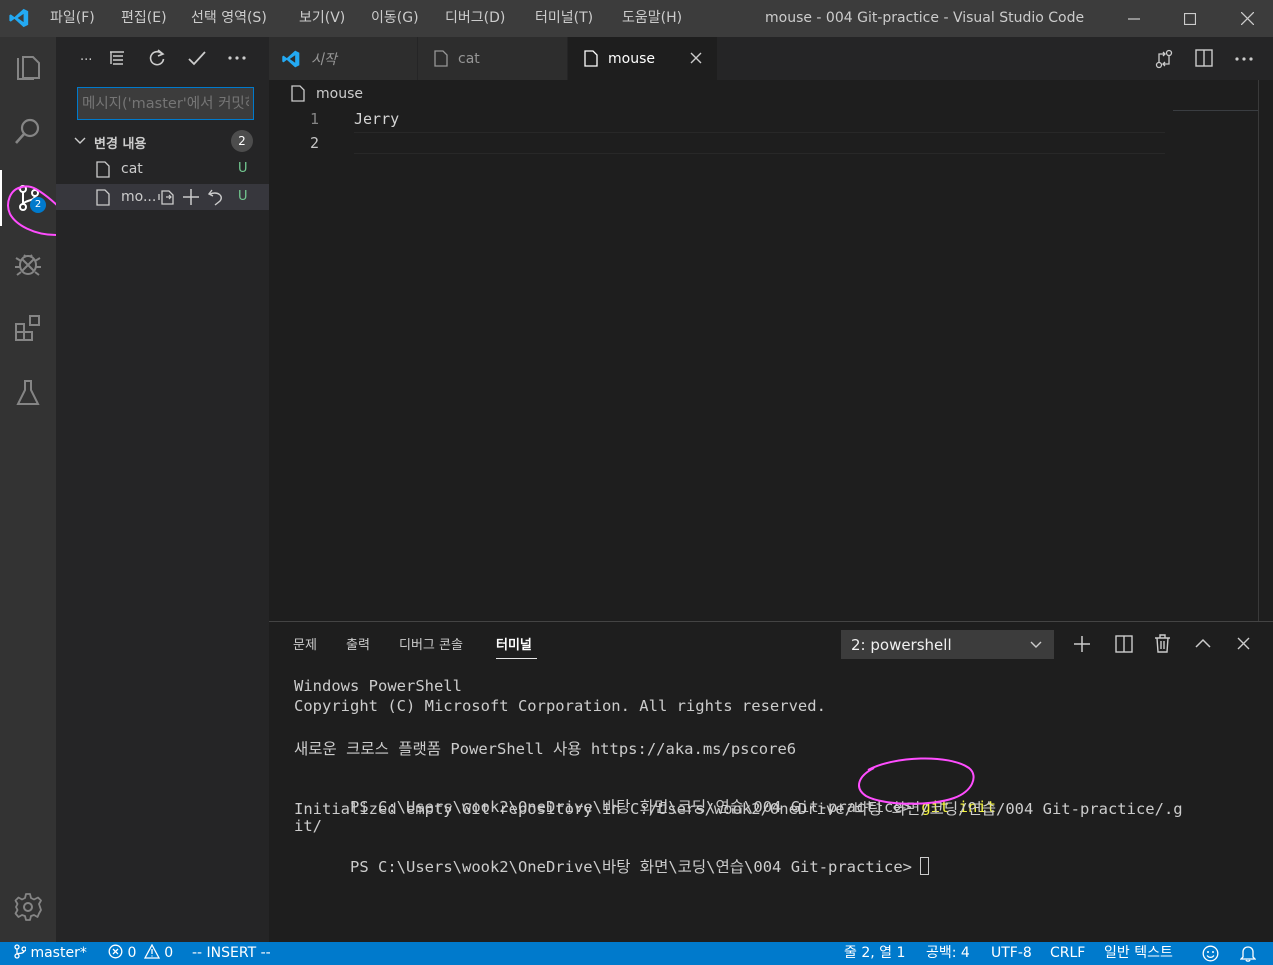 The image size is (1273, 965). Describe the element at coordinates (925, 866) in the screenshot. I see `terminal-cursor` at that location.